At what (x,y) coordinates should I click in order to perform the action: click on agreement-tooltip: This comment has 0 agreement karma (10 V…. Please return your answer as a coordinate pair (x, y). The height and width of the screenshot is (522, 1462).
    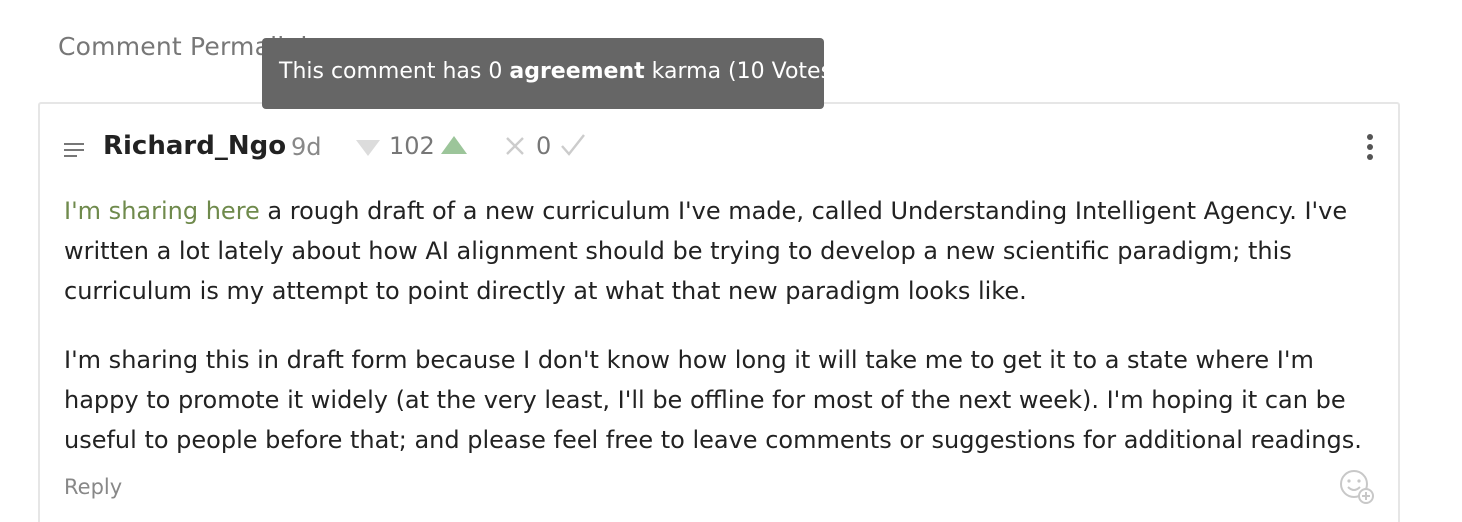
    Looking at the image, I should click on (551, 73).